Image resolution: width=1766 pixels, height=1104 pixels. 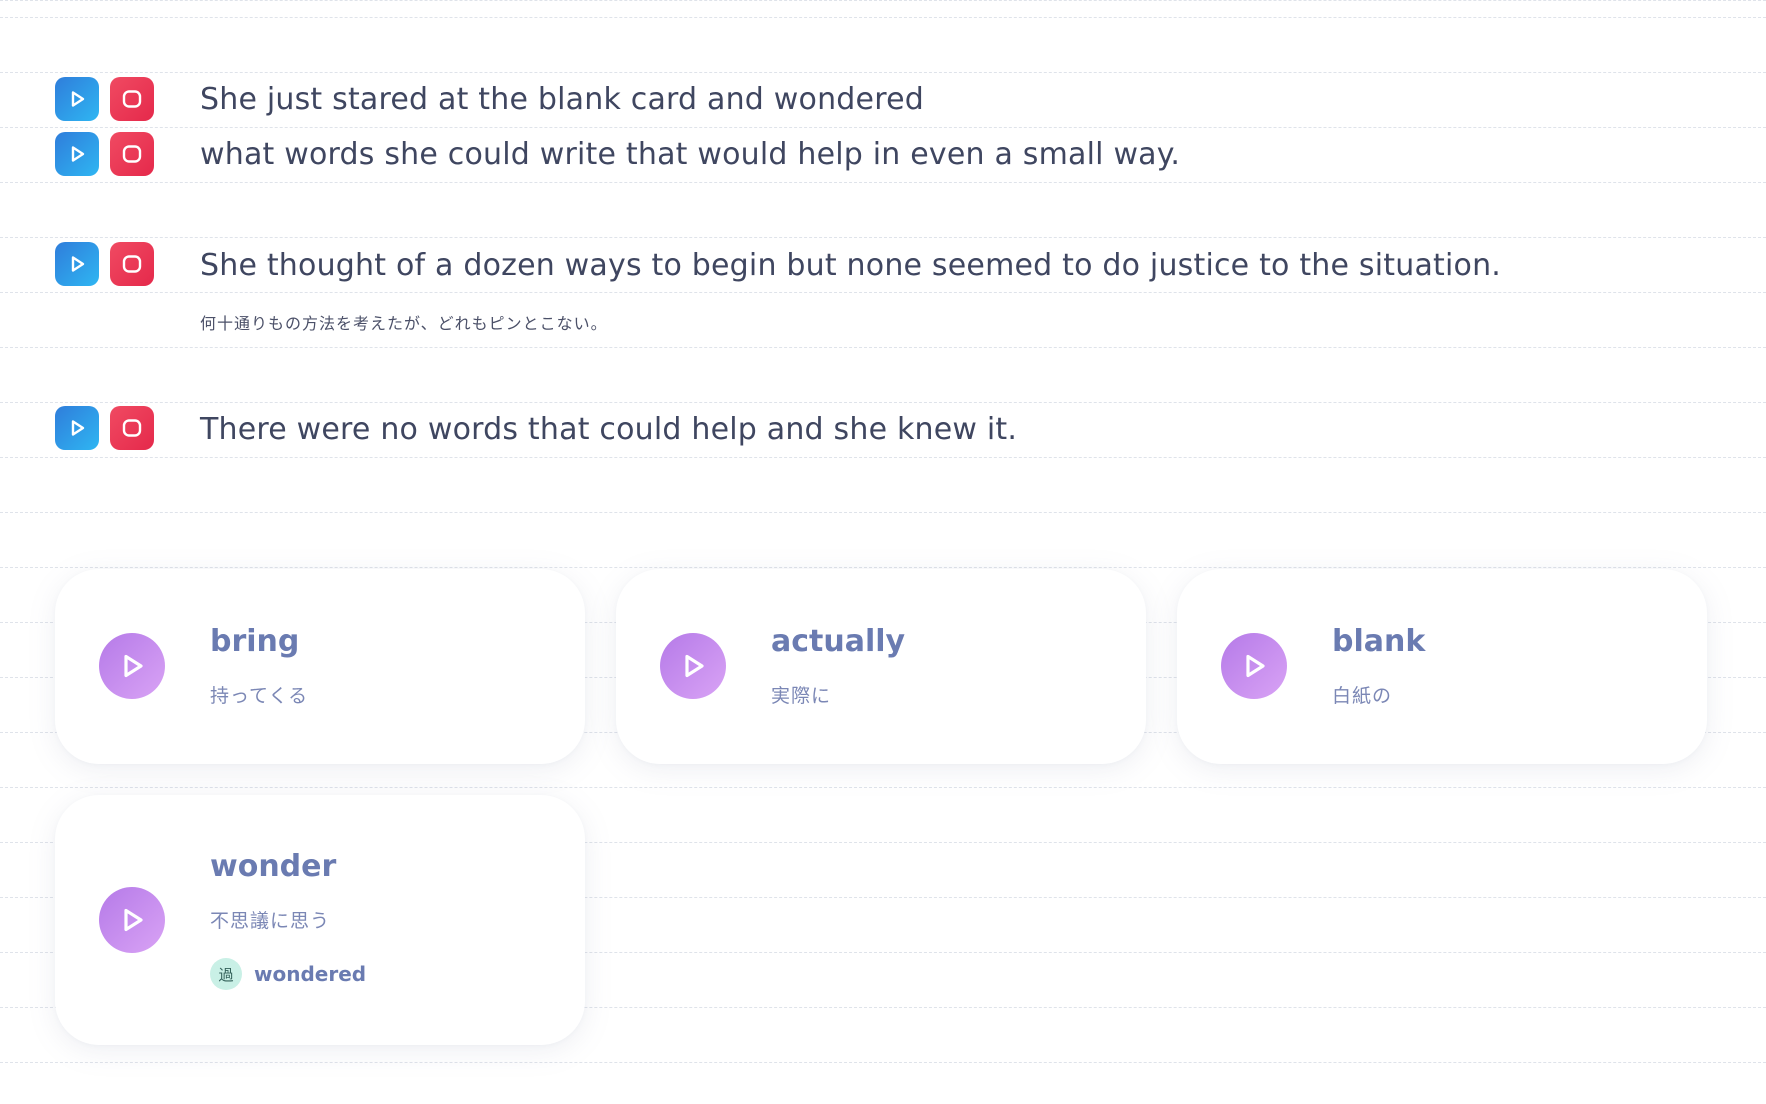 What do you see at coordinates (1362, 696) in the screenshot?
I see `vocab-meaning: 白紙の` at bounding box center [1362, 696].